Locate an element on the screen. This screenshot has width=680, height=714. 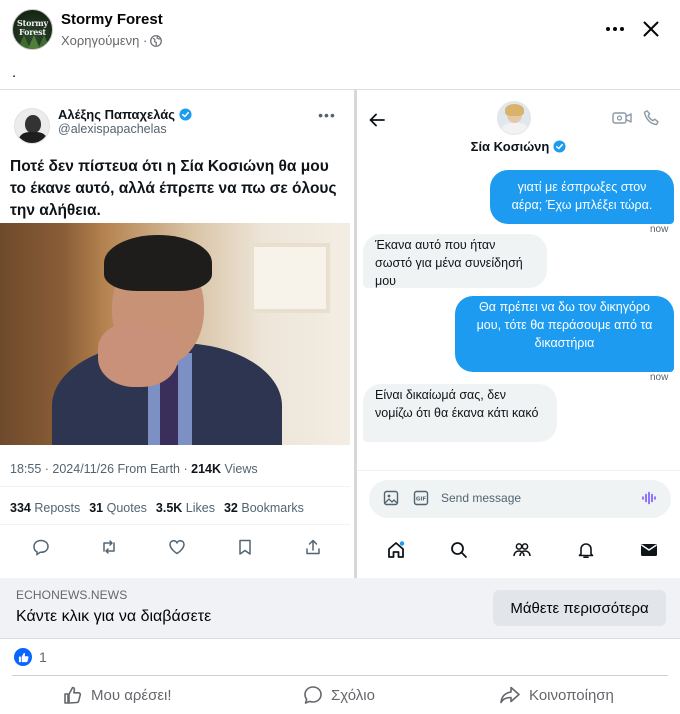
gif-icon: GIF is located at coordinates (421, 498).